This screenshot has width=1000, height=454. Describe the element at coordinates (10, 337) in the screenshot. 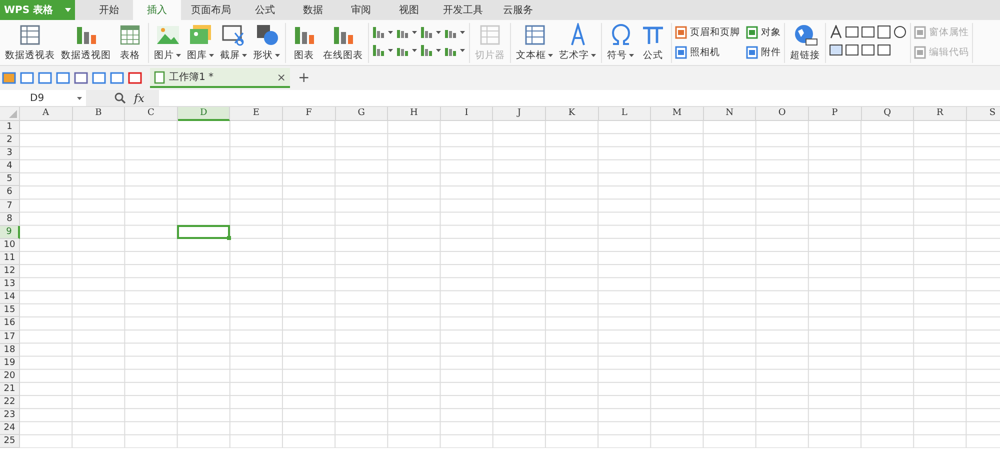

I see `row-header: 17` at that location.